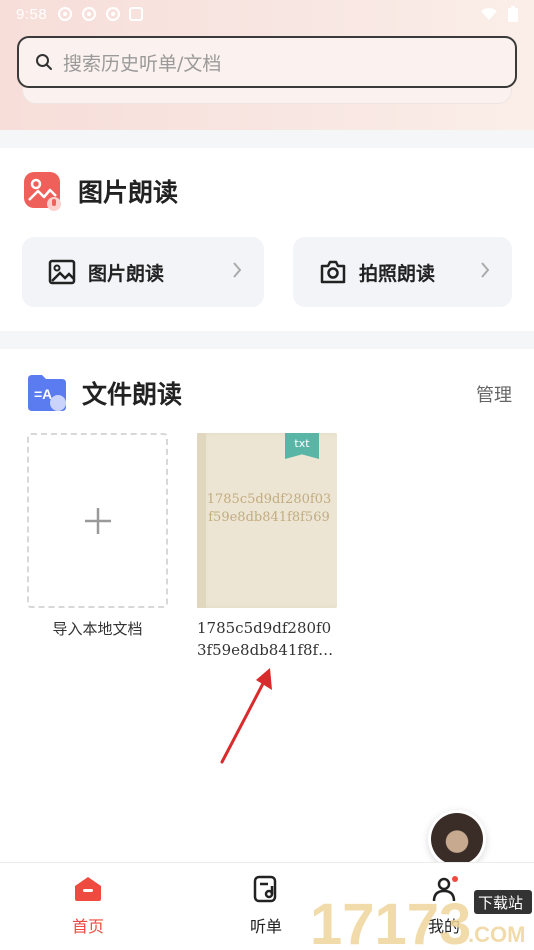 The height and width of the screenshot is (950, 534). What do you see at coordinates (302, 446) in the screenshot?
I see `file-type-badge: txt` at bounding box center [302, 446].